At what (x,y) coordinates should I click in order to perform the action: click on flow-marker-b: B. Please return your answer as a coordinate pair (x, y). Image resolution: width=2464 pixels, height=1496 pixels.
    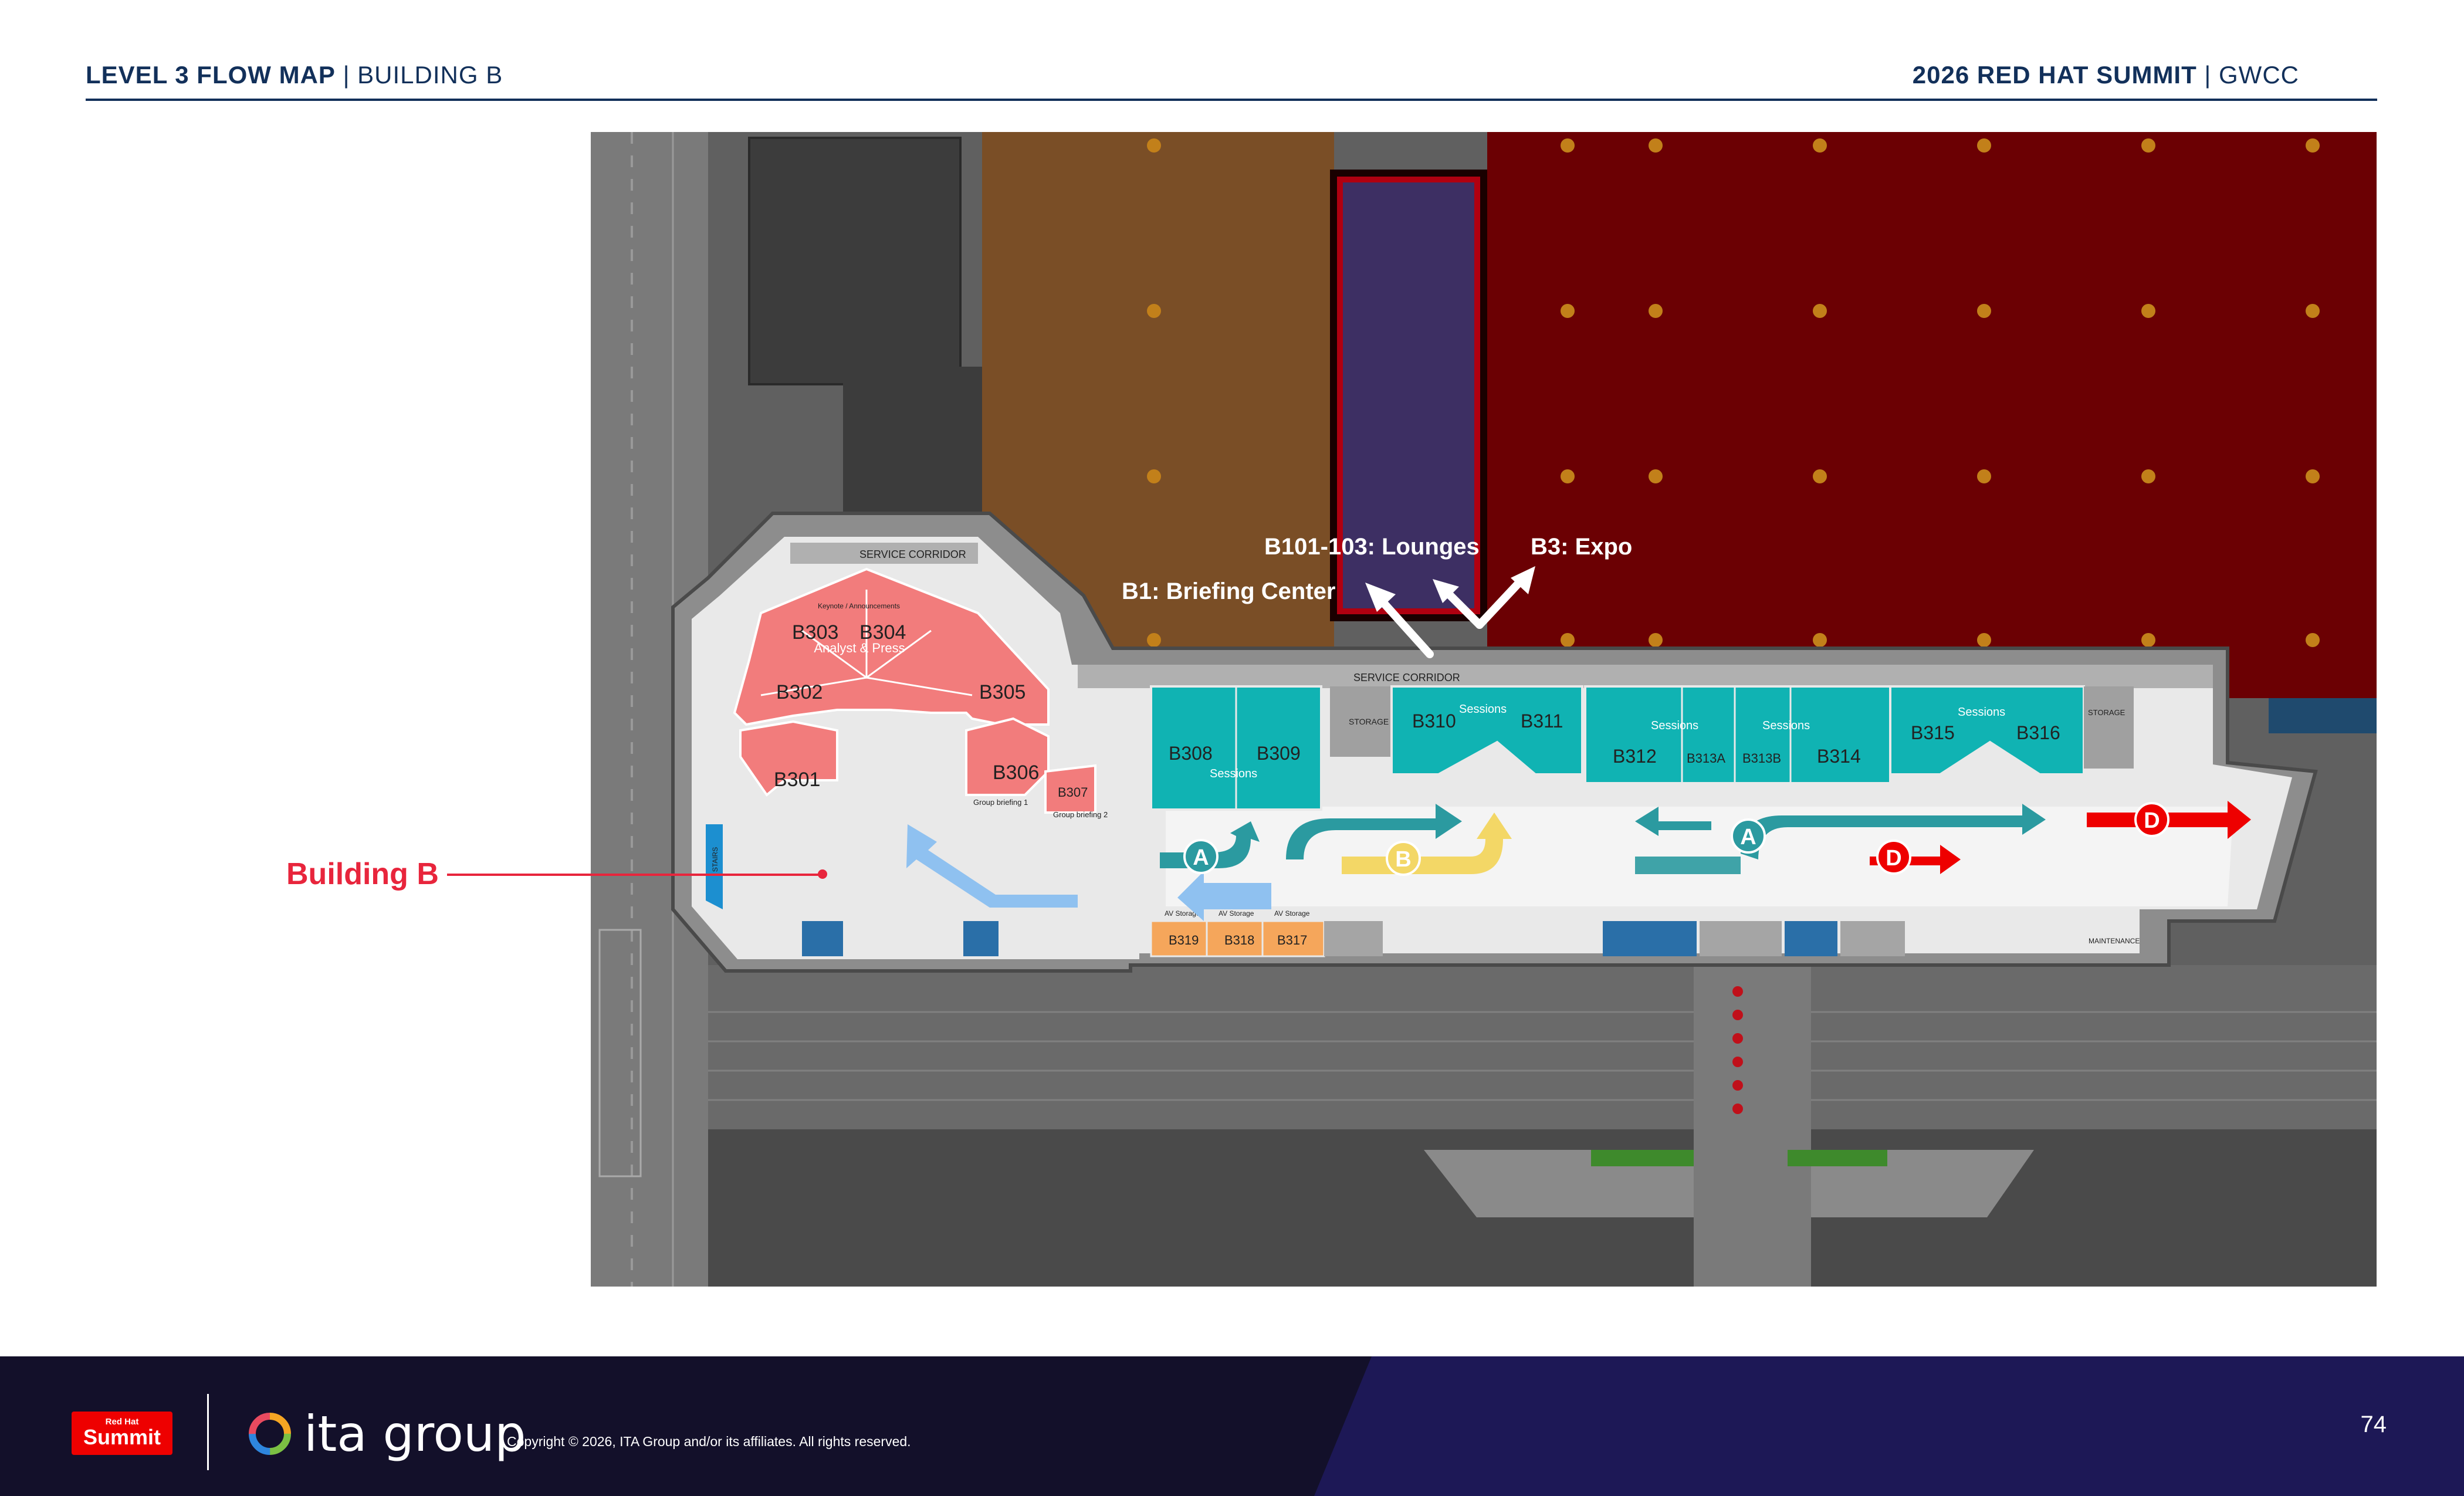
    Looking at the image, I should click on (1403, 858).